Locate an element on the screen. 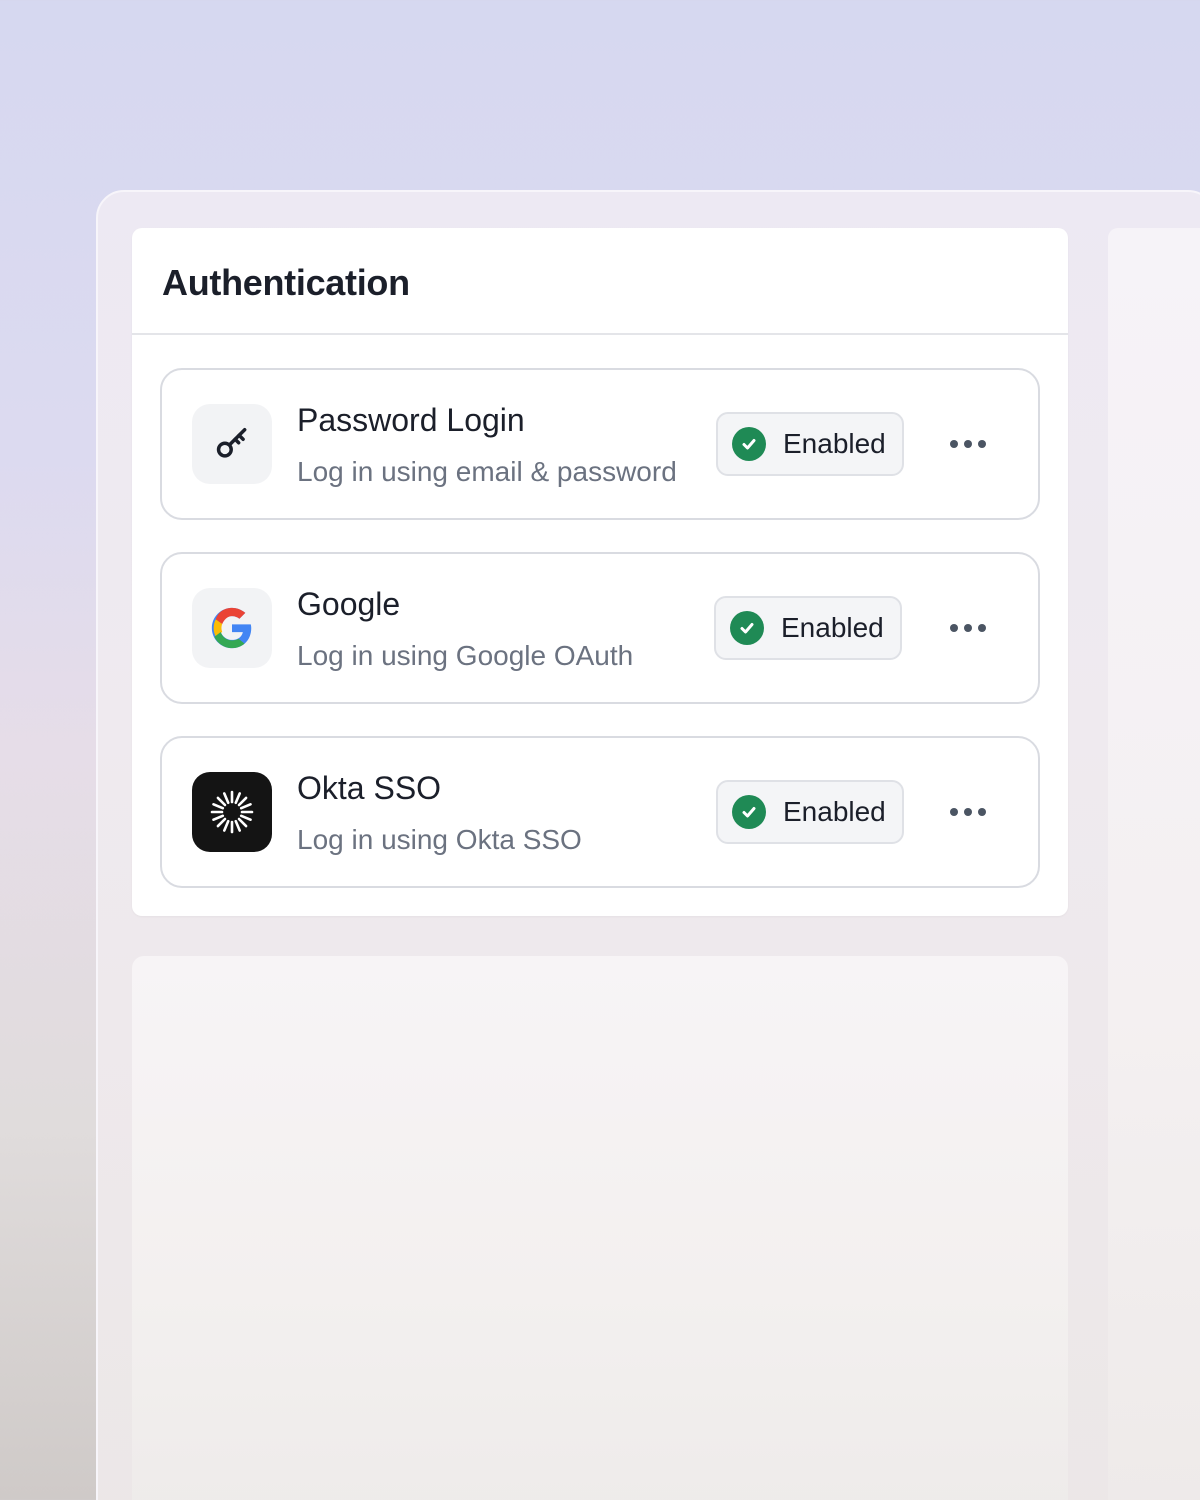 This screenshot has height=1500, width=1200. okta-icon is located at coordinates (232, 812).